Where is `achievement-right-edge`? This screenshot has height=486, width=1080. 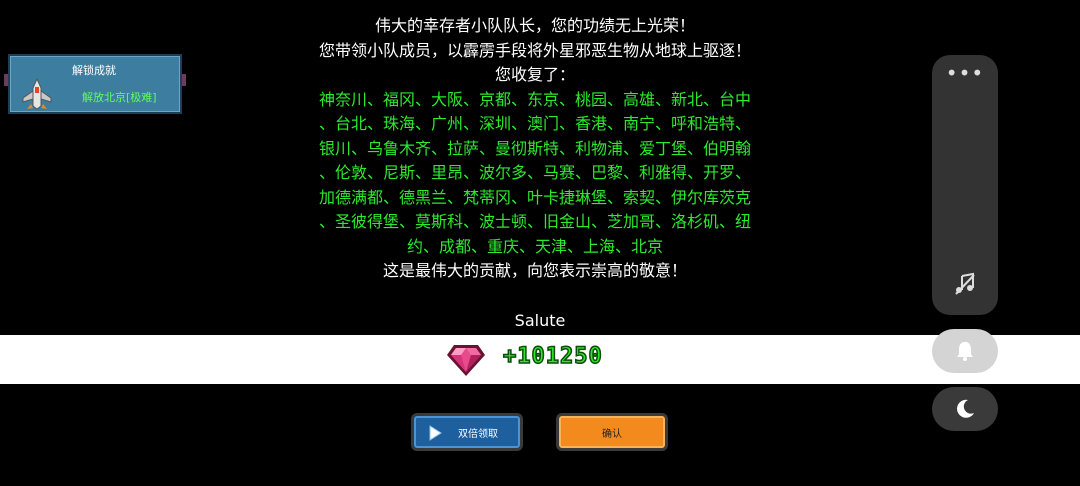
achievement-right-edge is located at coordinates (184, 80).